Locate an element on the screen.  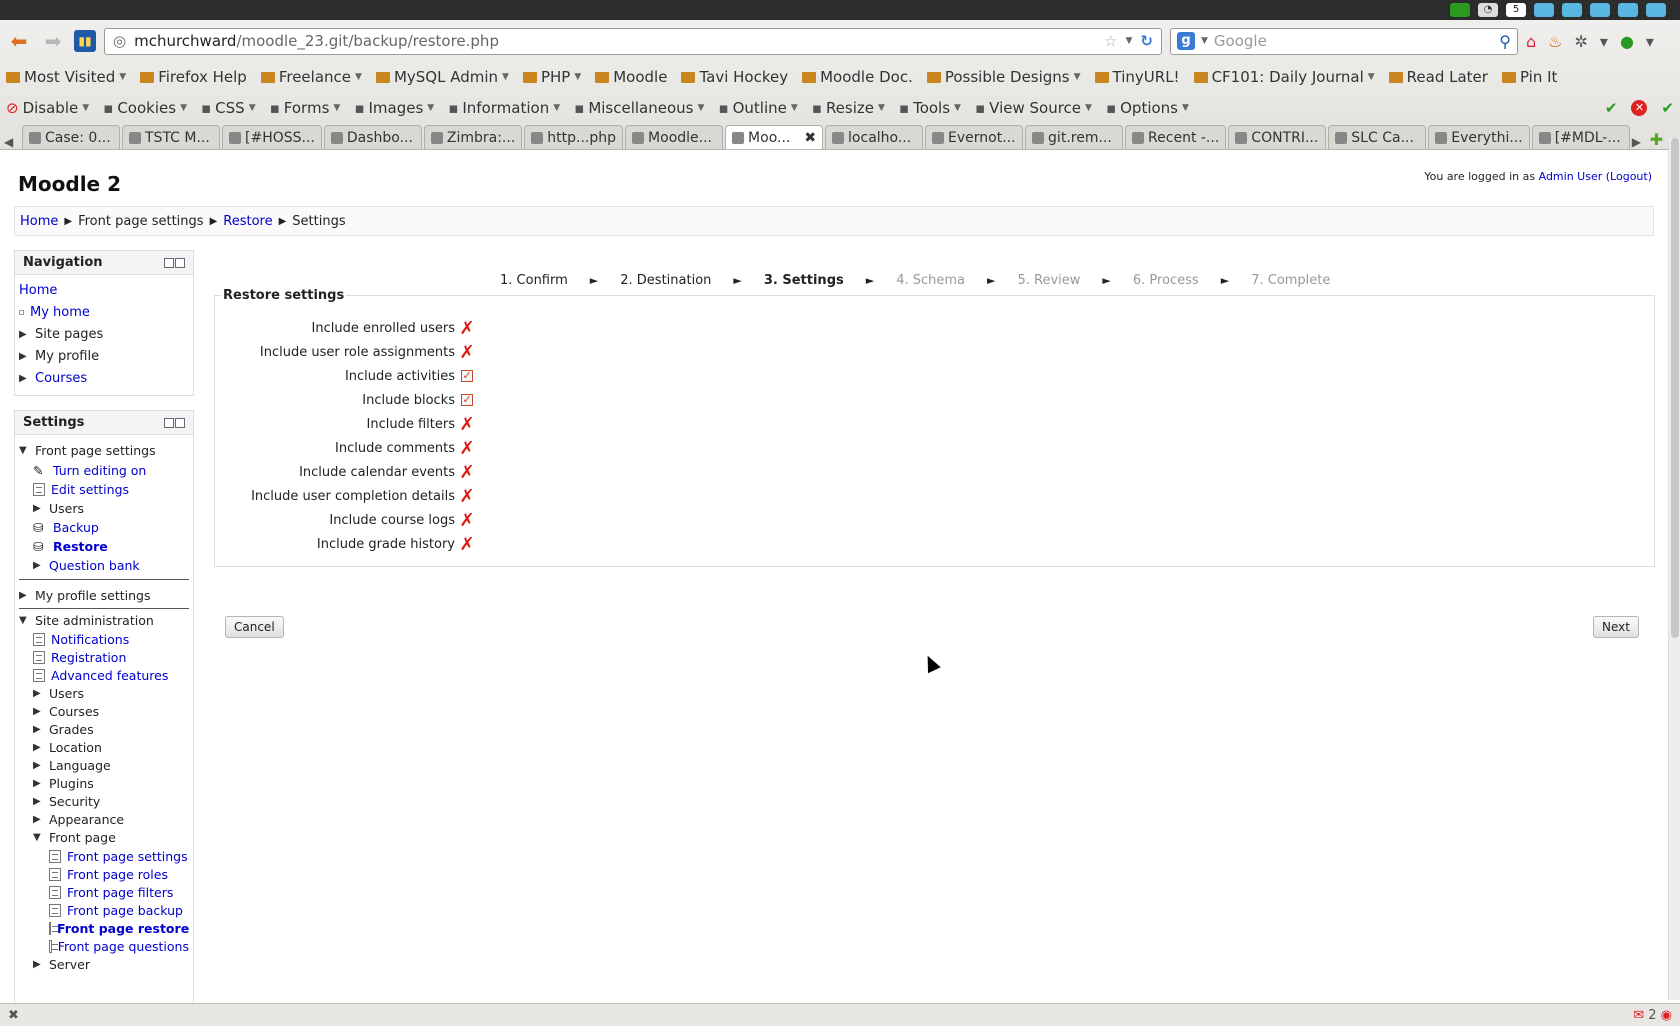
settings-my-profile-settings: ▶ My profile settings is located at coordinates (104, 595).